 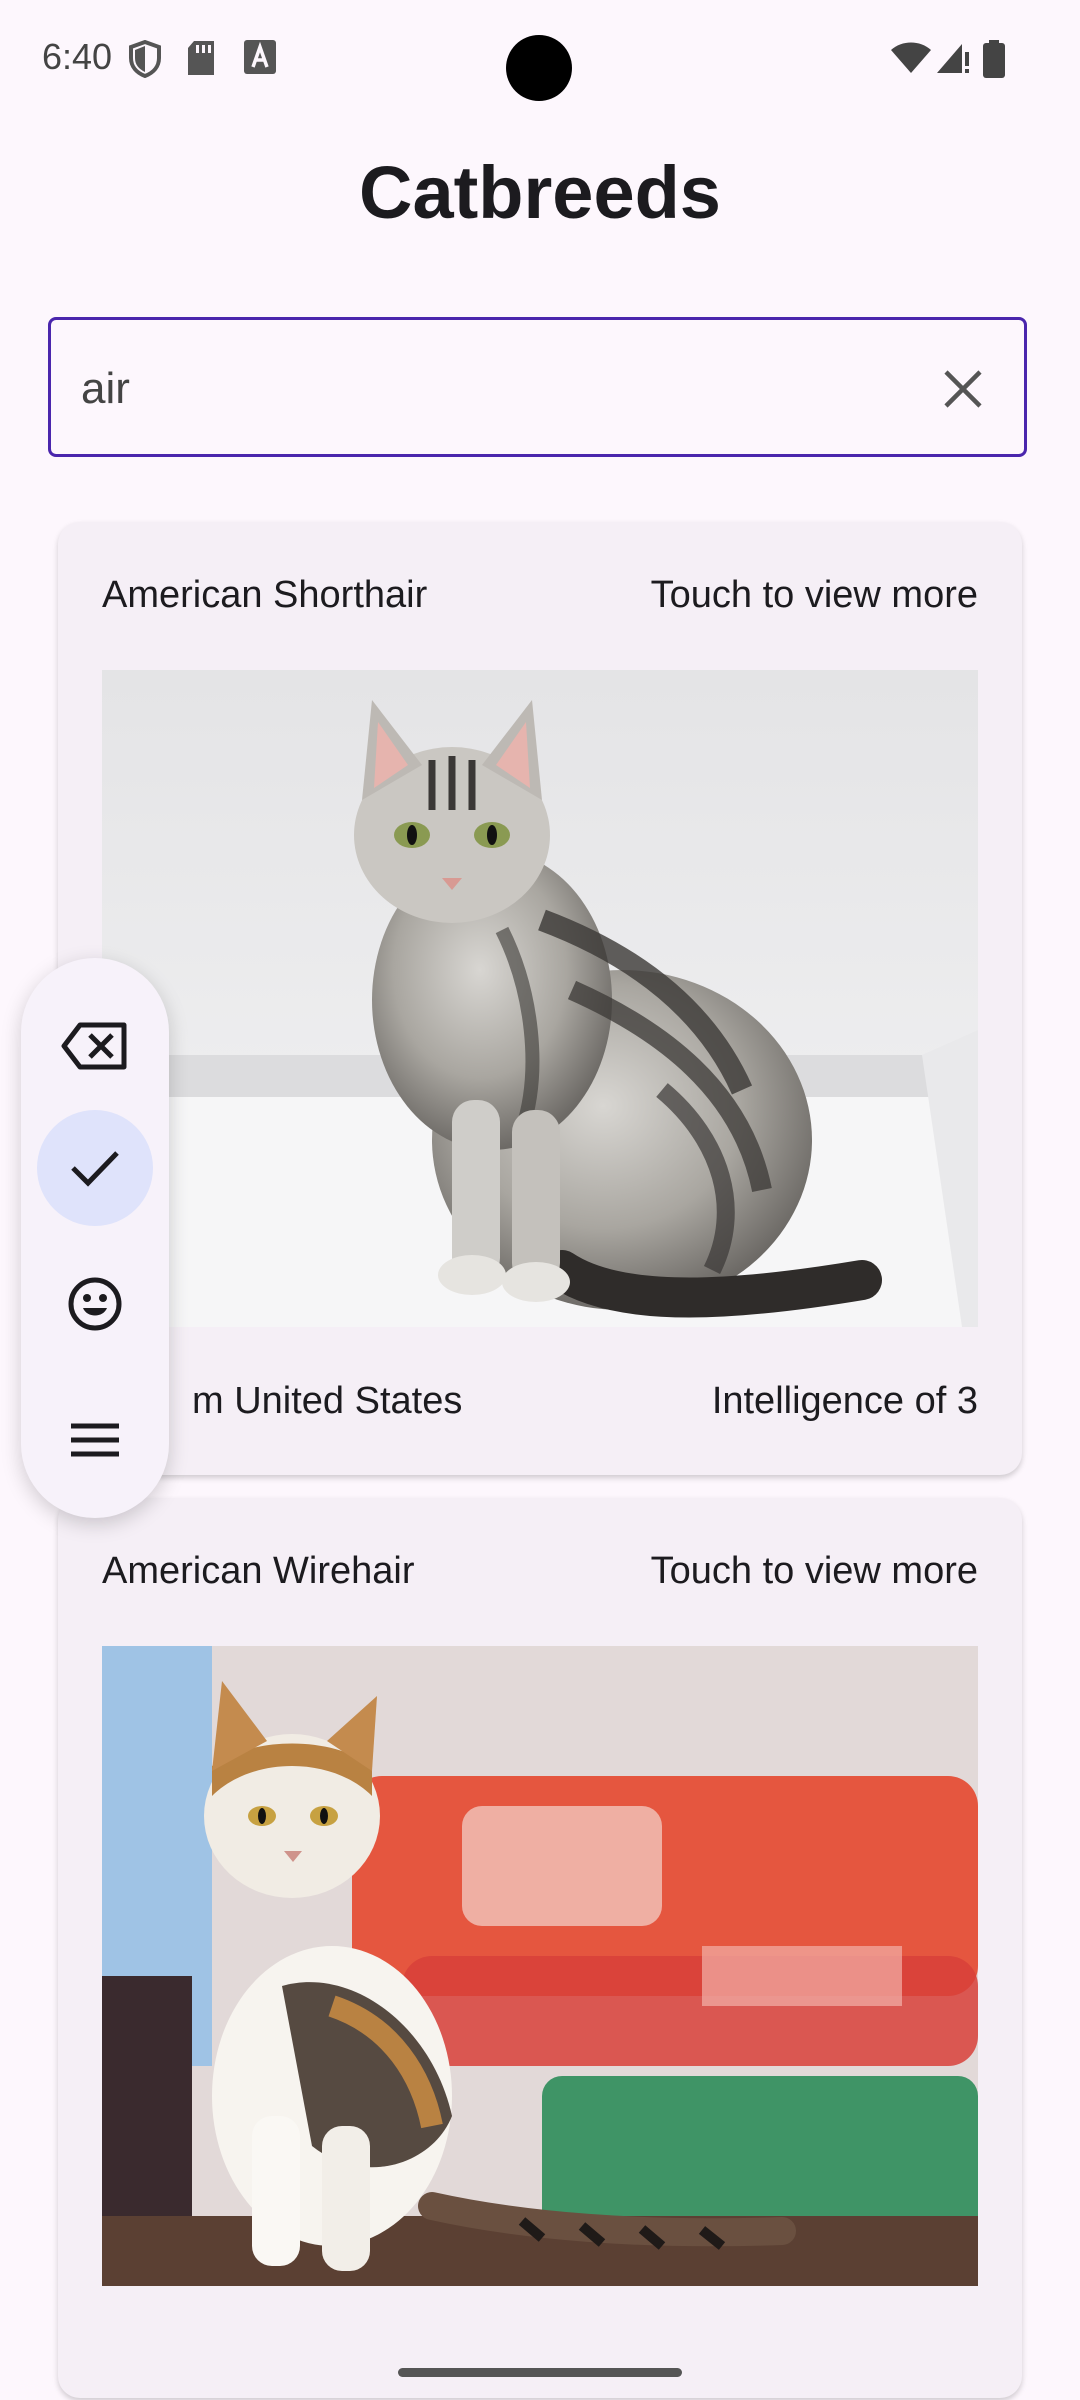 I want to click on backspace-icon, so click(x=94, y=1046).